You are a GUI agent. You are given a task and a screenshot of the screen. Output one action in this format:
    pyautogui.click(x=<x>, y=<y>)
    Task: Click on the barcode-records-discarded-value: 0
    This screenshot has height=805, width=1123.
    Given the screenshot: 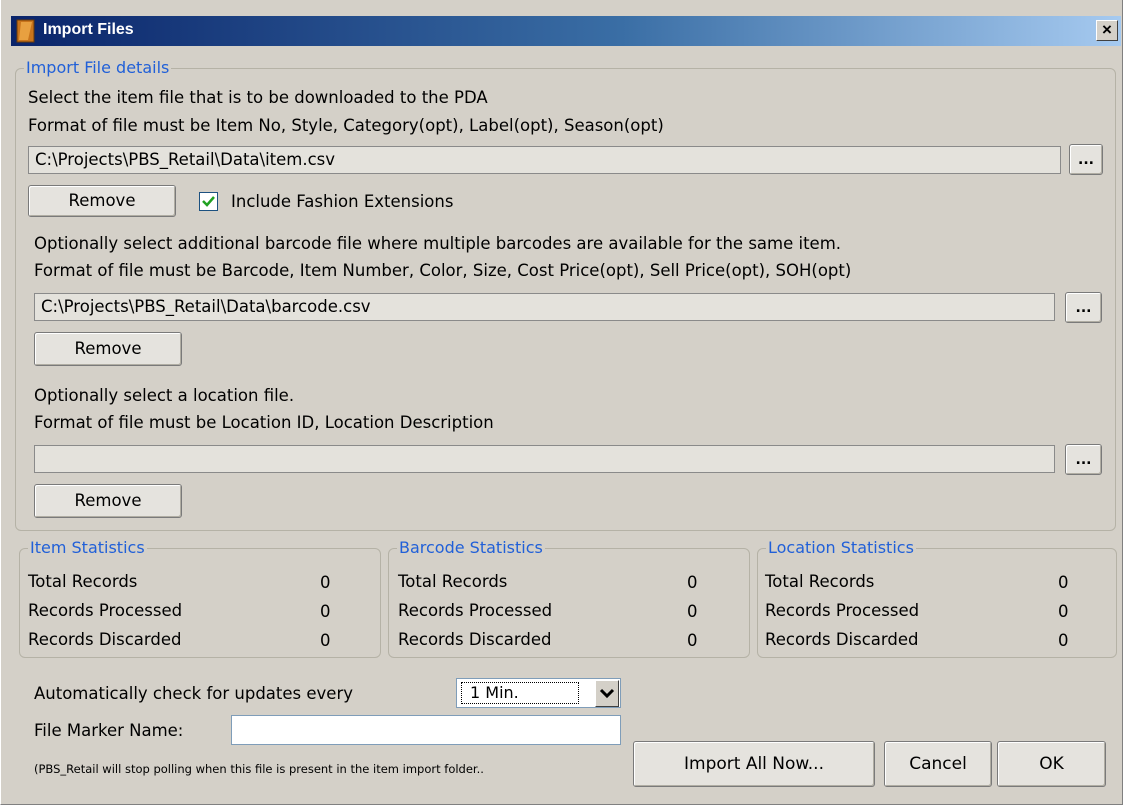 What is the action you would take?
    pyautogui.click(x=692, y=640)
    